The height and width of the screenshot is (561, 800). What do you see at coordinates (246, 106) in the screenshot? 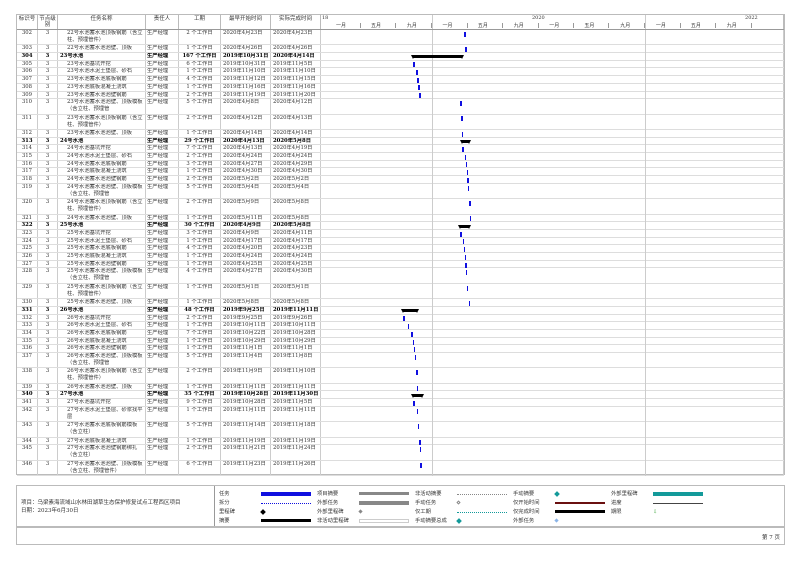
I see `start-cell: 2020年4月8日` at bounding box center [246, 106].